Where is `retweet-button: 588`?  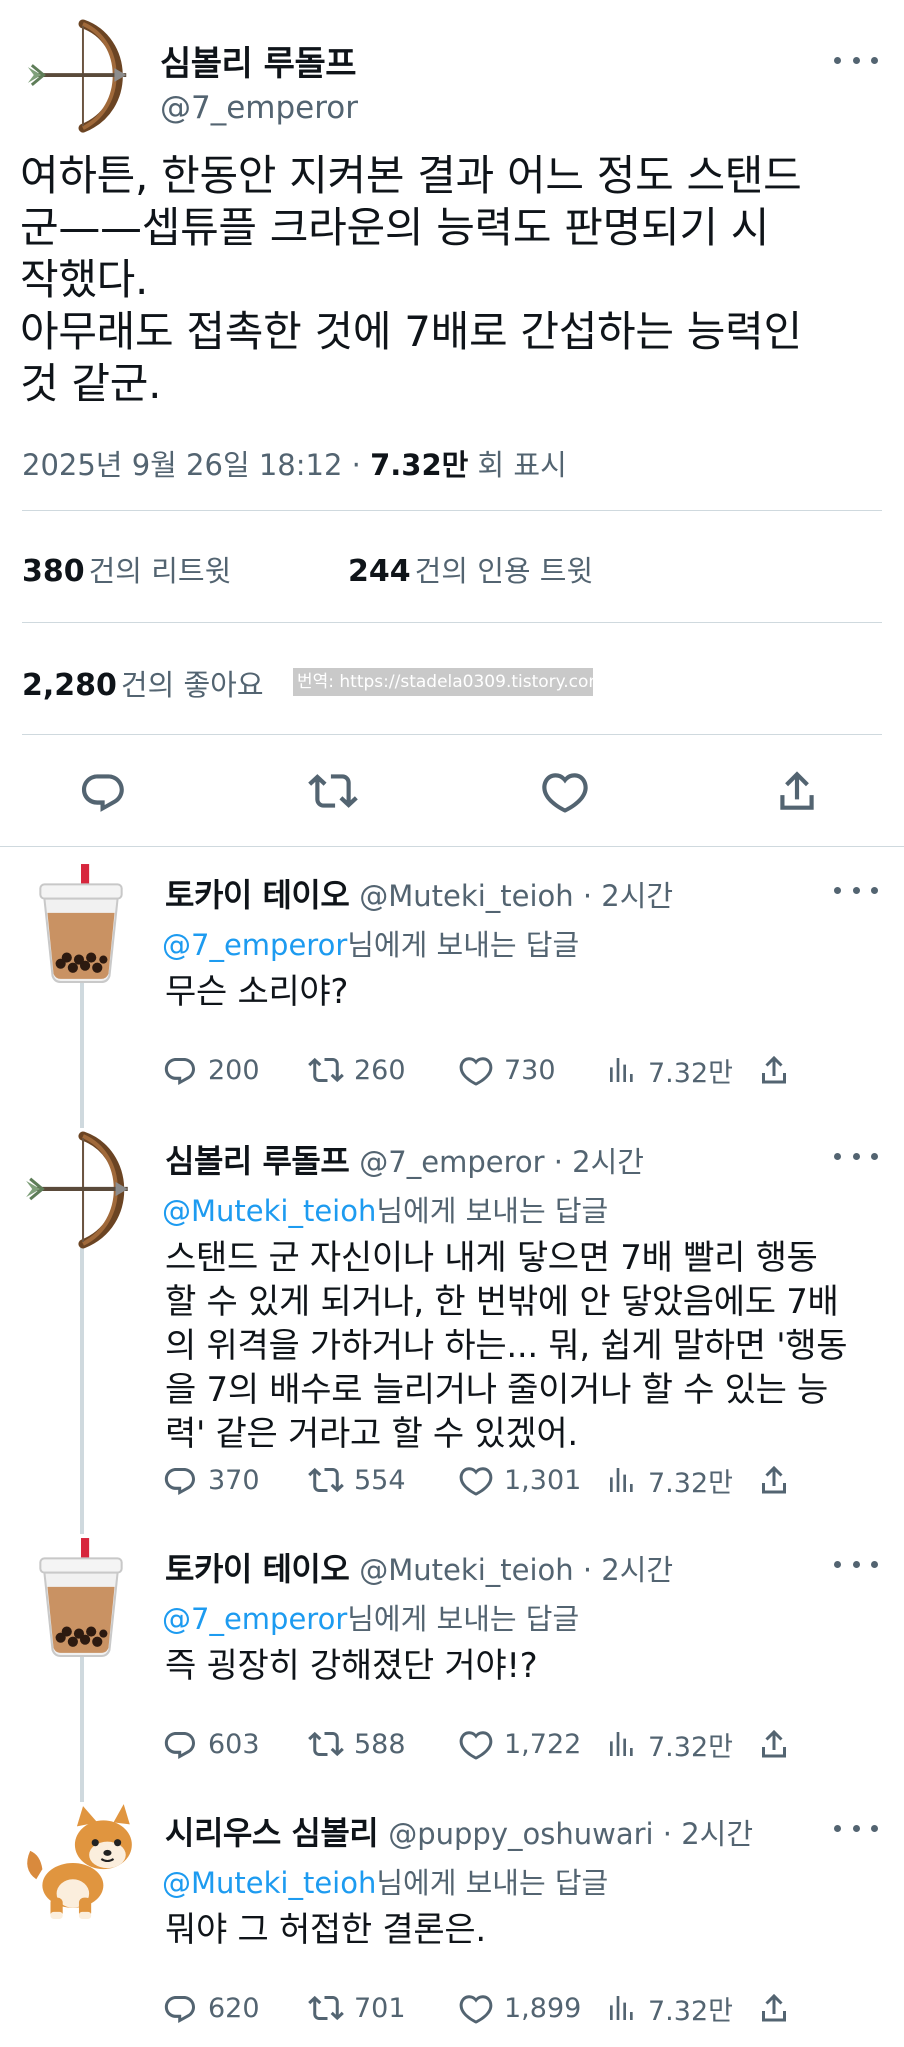
retweet-button: 588 is located at coordinates (357, 1744).